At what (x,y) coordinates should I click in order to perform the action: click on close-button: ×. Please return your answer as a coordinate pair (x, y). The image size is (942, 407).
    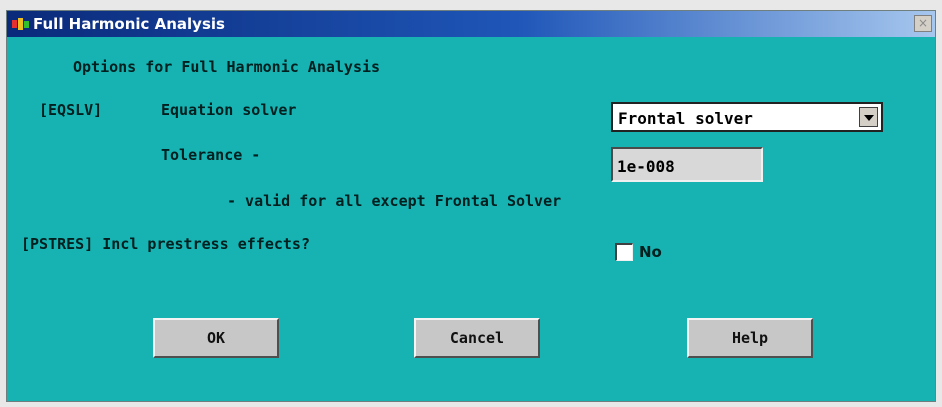
    Looking at the image, I should click on (923, 23).